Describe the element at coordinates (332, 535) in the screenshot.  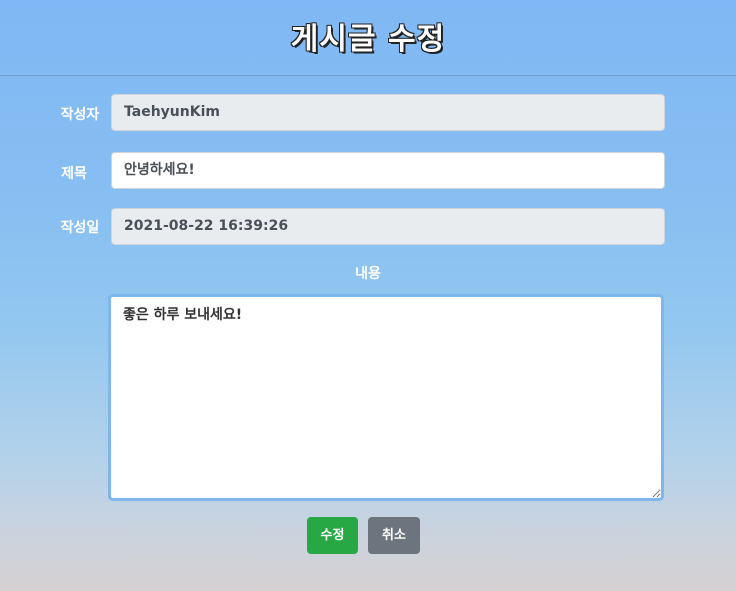
I see `save-button: 수정` at that location.